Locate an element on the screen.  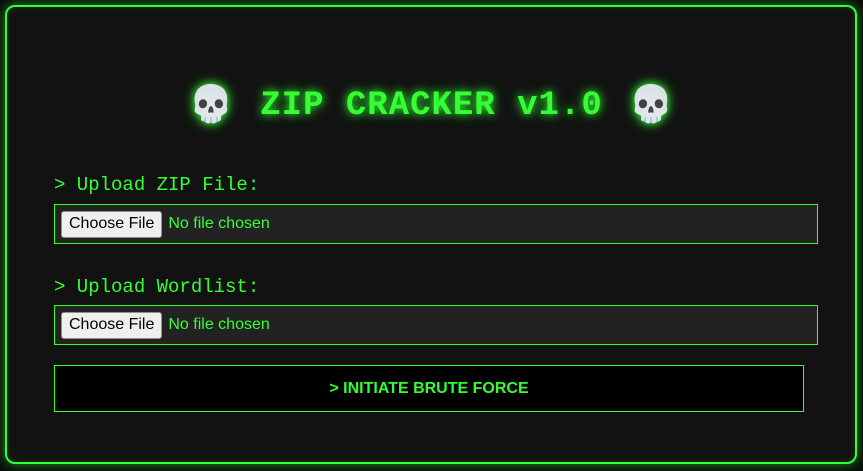
wordlist-file-input: Choose File No file chosen is located at coordinates (436, 325).